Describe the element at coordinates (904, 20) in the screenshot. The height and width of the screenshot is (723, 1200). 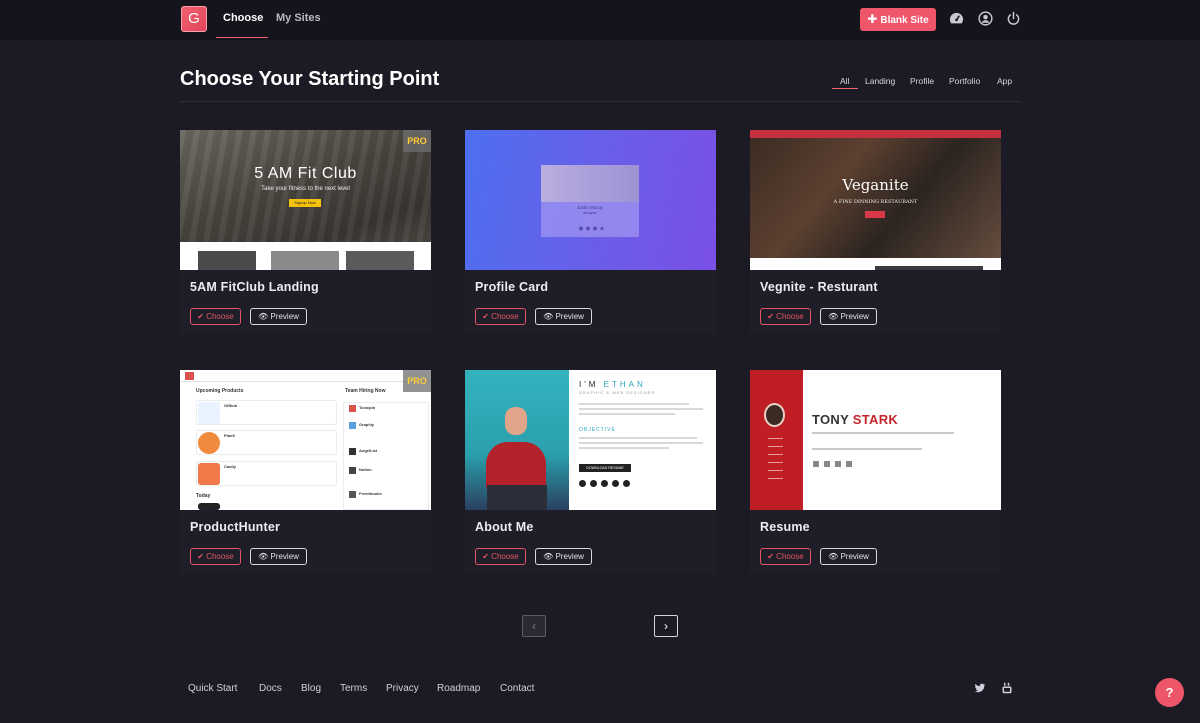
I see `blank-site-label: Blank Site` at that location.